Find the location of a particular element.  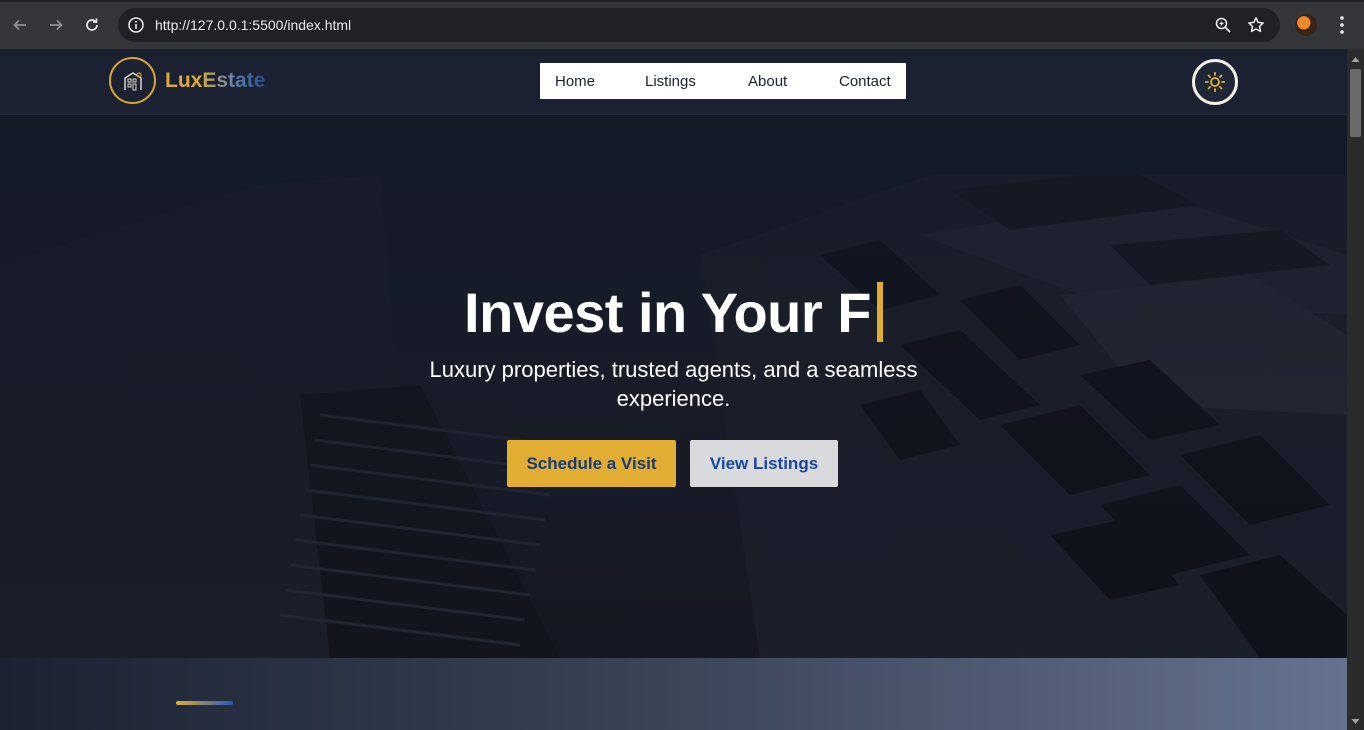

nav-link-home: Home is located at coordinates (575, 81).